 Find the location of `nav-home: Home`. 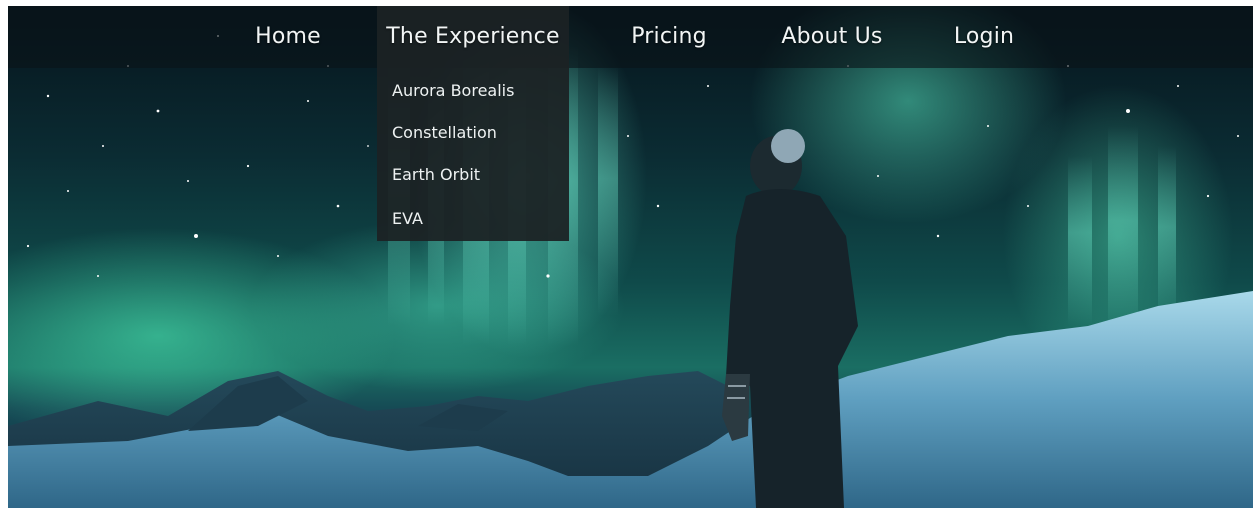

nav-home: Home is located at coordinates (288, 37).